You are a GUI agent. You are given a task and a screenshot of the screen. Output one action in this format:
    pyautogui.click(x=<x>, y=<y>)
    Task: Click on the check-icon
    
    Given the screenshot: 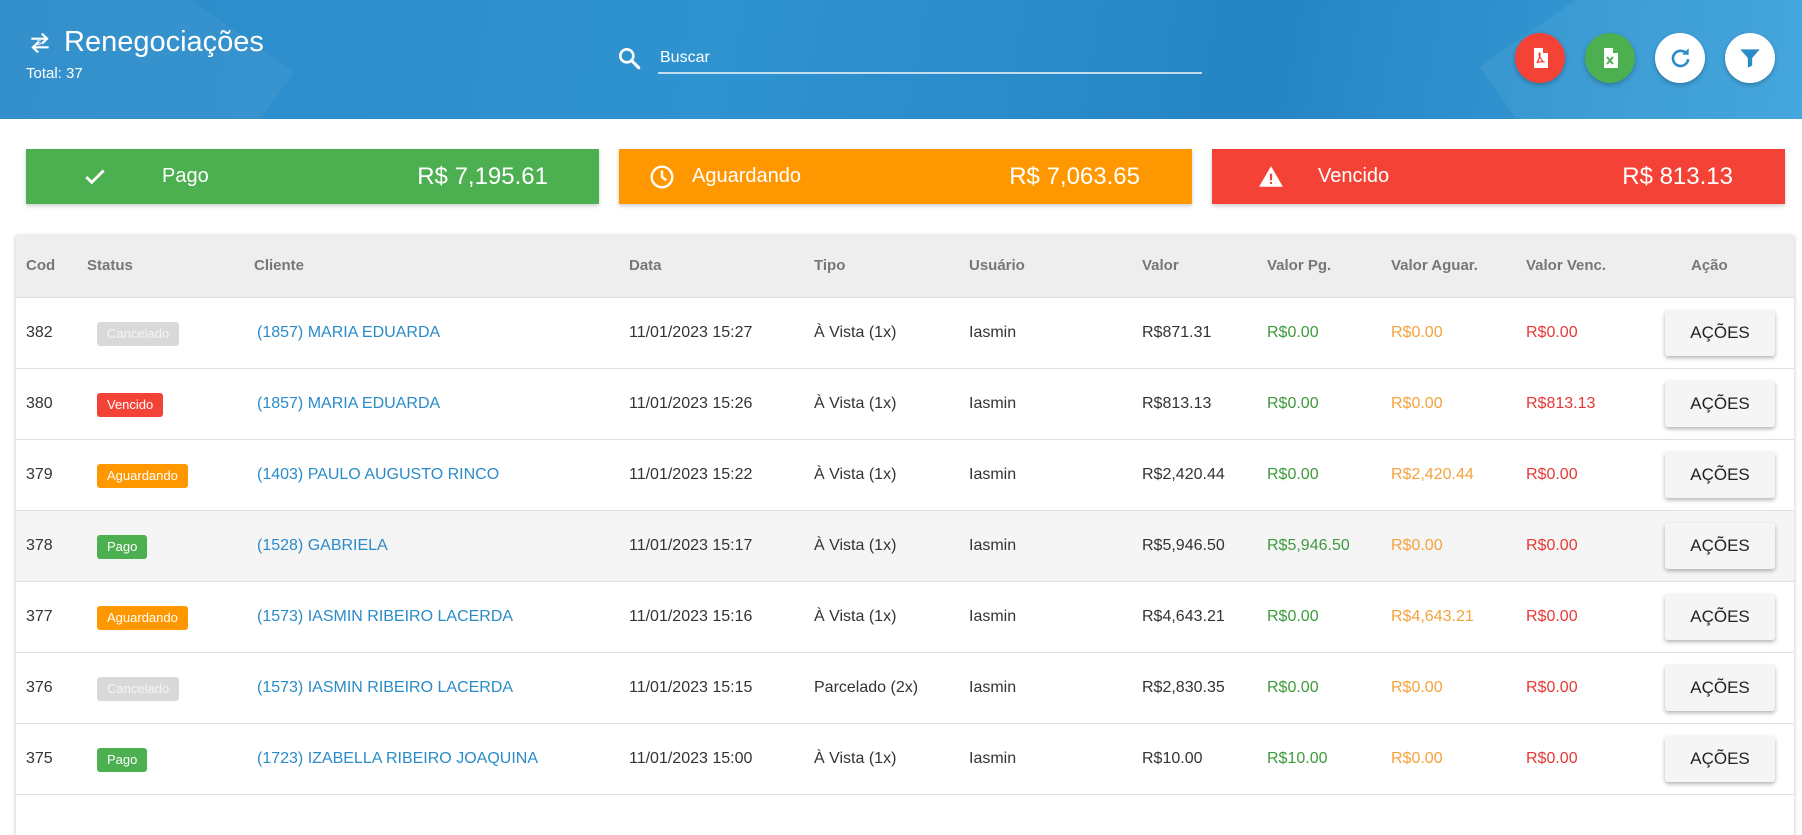 What is the action you would take?
    pyautogui.click(x=95, y=177)
    